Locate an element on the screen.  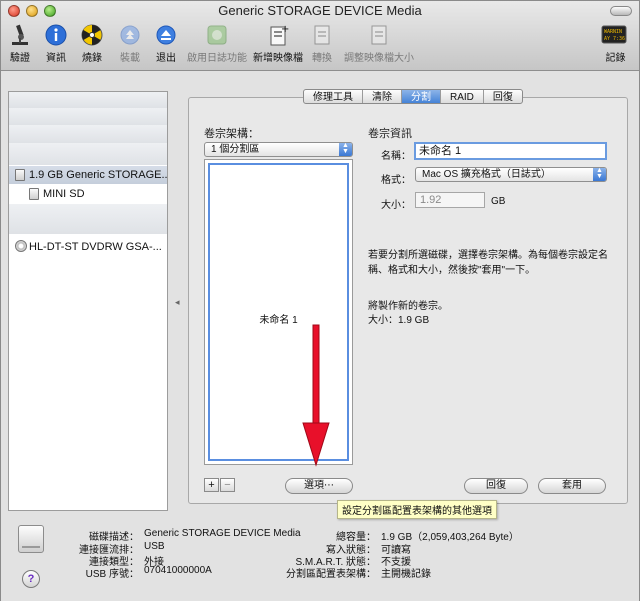
sidebar-item-label: MINI SD is located at coordinates (64, 194).